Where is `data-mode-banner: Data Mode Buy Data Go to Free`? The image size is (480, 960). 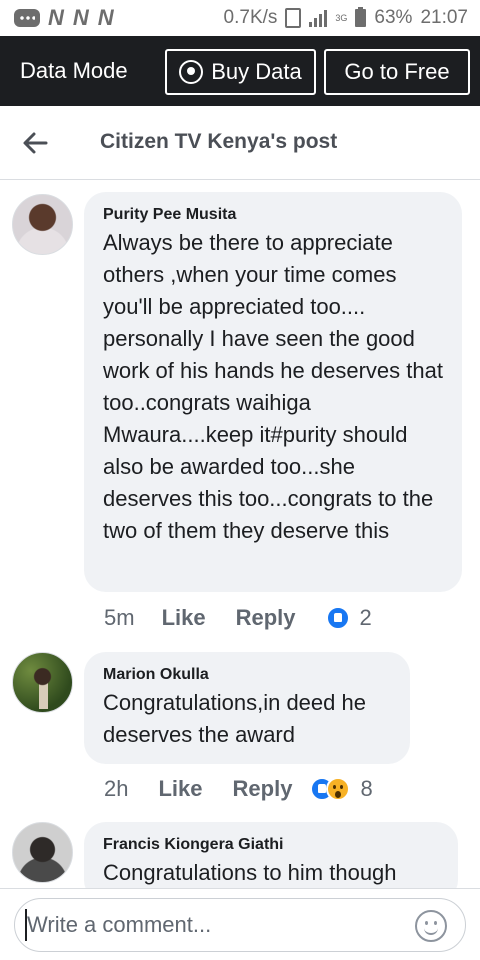
data-mode-banner: Data Mode Buy Data Go to Free is located at coordinates (240, 71).